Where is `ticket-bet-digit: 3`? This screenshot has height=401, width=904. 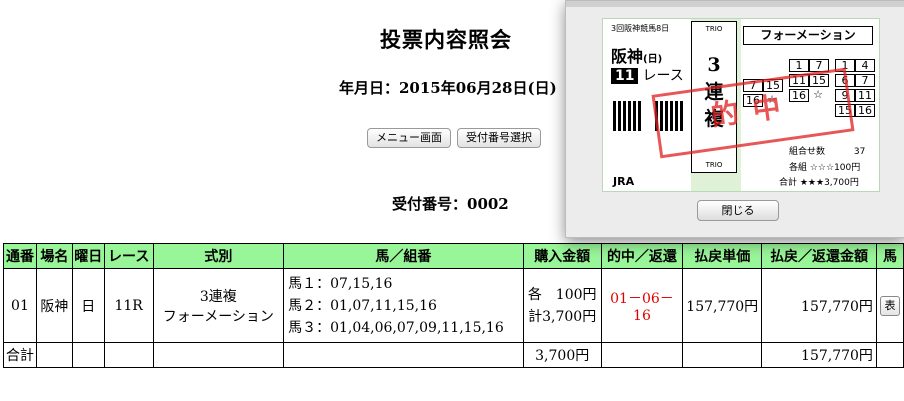 ticket-bet-digit: 3 is located at coordinates (714, 65).